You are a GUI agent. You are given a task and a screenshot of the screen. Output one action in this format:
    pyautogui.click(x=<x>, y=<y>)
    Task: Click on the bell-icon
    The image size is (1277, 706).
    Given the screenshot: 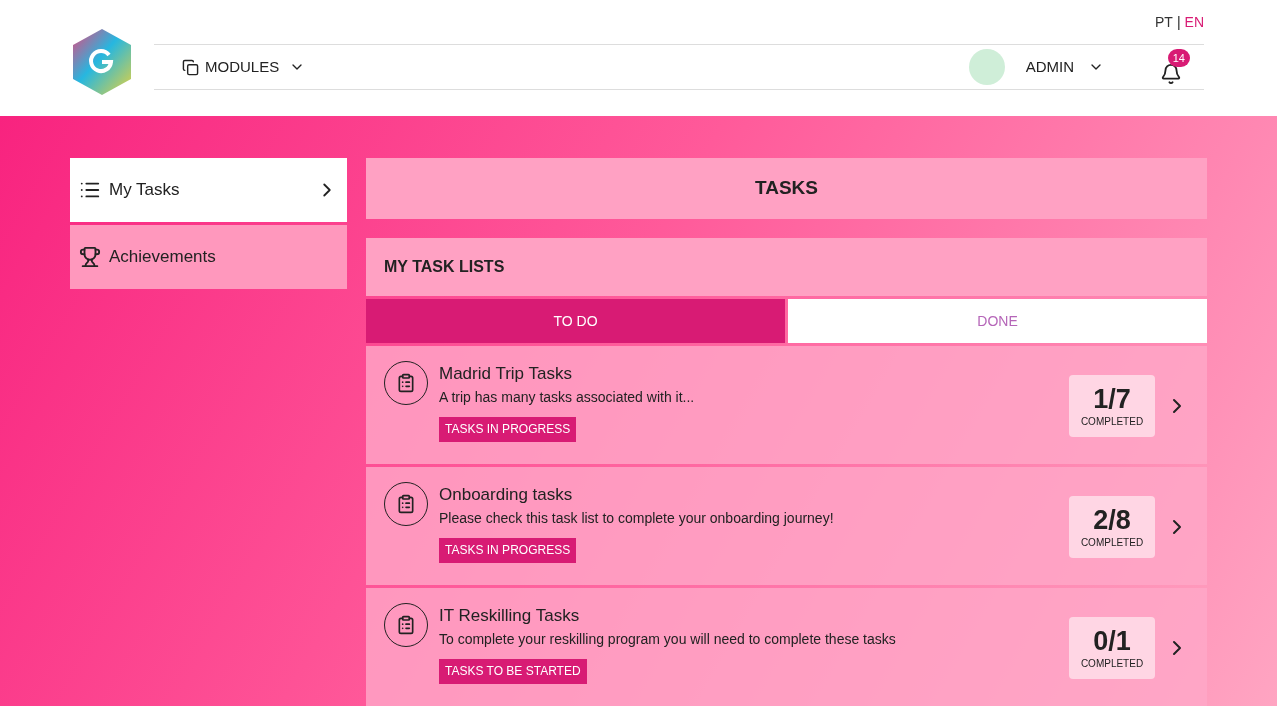 What is the action you would take?
    pyautogui.click(x=1171, y=74)
    